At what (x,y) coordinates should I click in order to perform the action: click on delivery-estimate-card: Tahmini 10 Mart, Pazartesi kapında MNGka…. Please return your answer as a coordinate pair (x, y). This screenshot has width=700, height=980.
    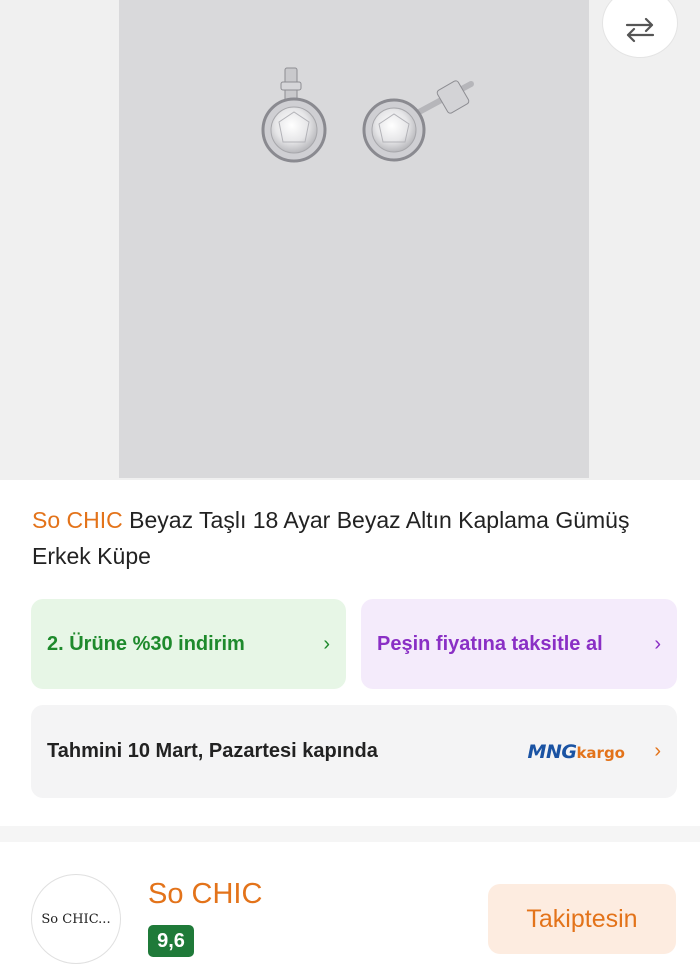
    Looking at the image, I should click on (354, 751).